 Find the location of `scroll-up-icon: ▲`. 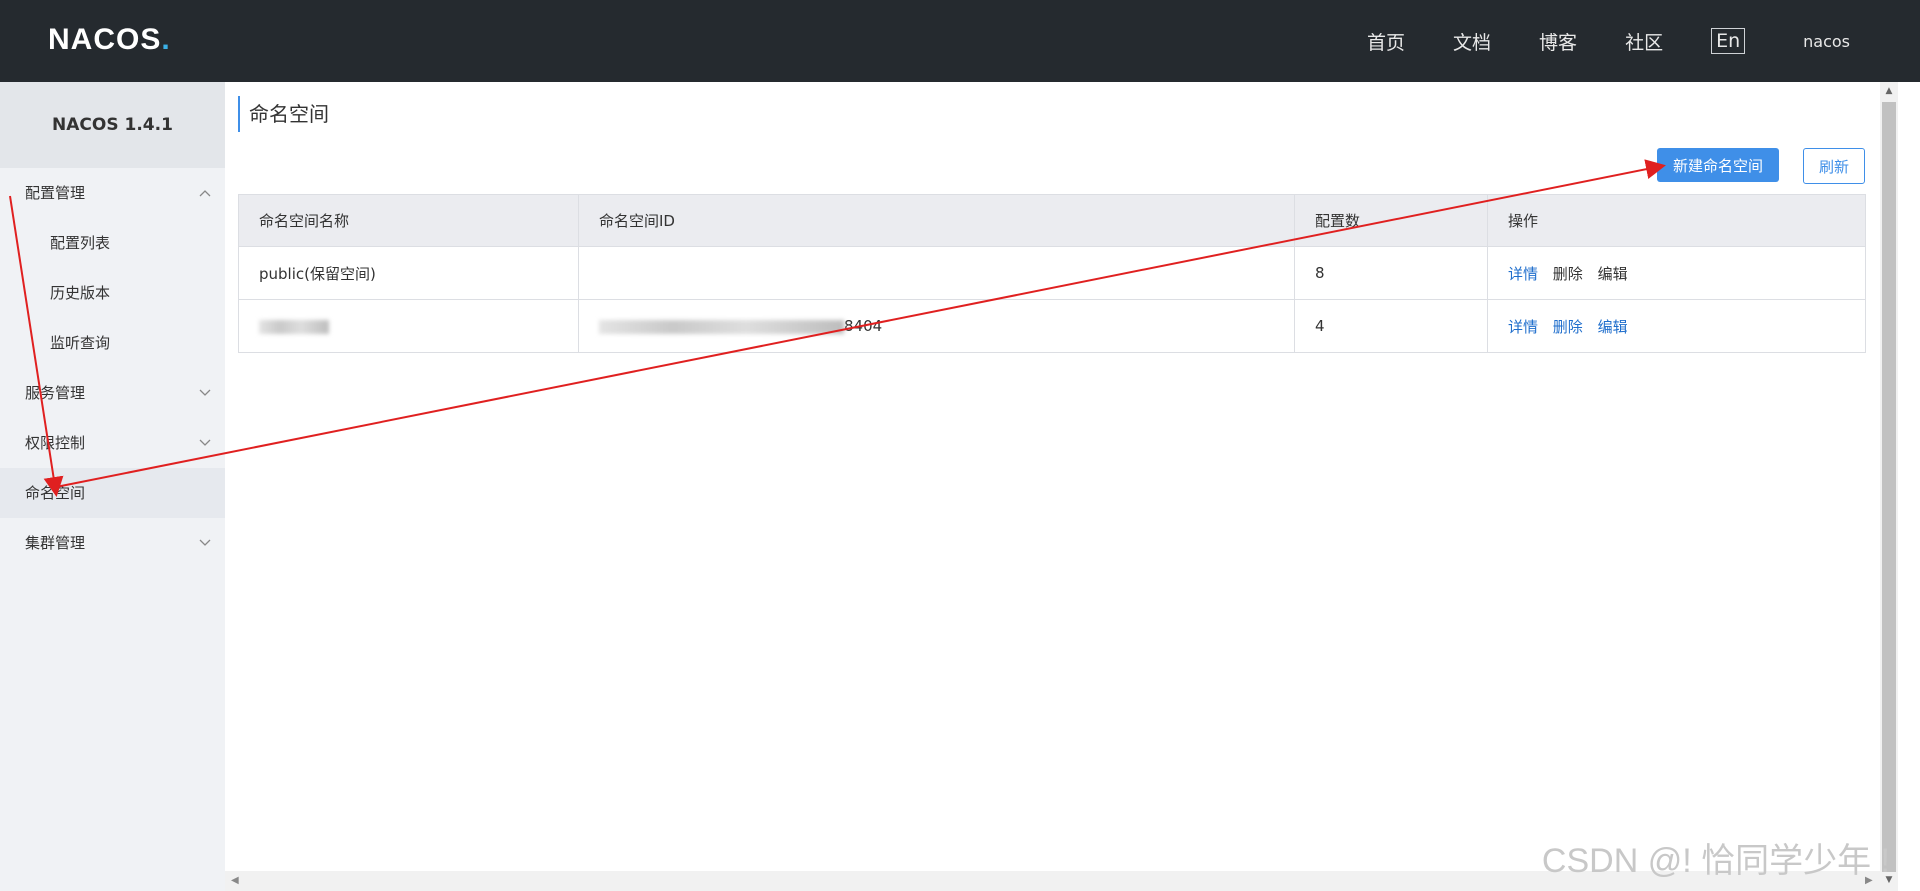

scroll-up-icon: ▲ is located at coordinates (1889, 91).